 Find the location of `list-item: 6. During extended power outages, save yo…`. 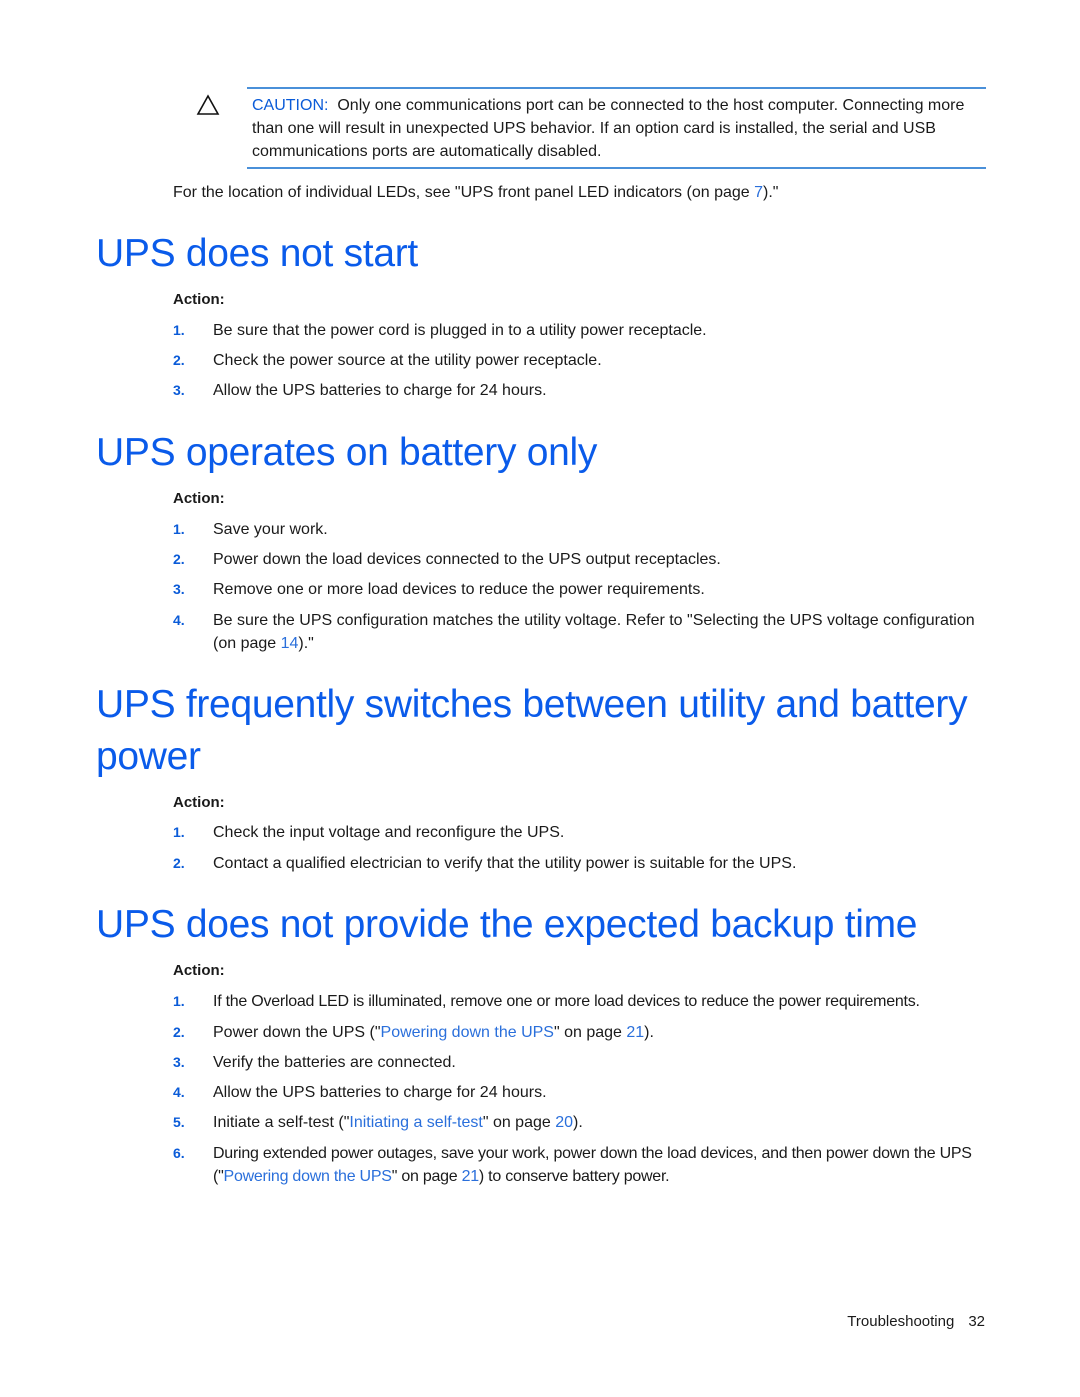

list-item: 6. During extended power outages, save yo… is located at coordinates (580, 1165).